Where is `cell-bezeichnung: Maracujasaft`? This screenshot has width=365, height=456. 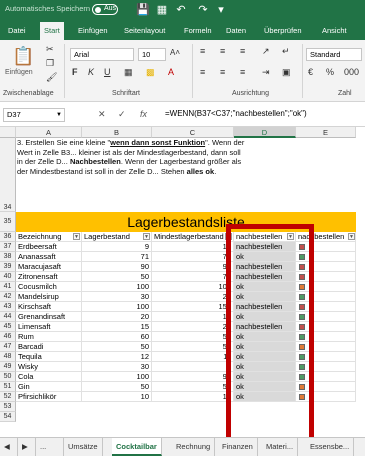
cell-bezeichnung: Maracujasaft is located at coordinates (49, 267).